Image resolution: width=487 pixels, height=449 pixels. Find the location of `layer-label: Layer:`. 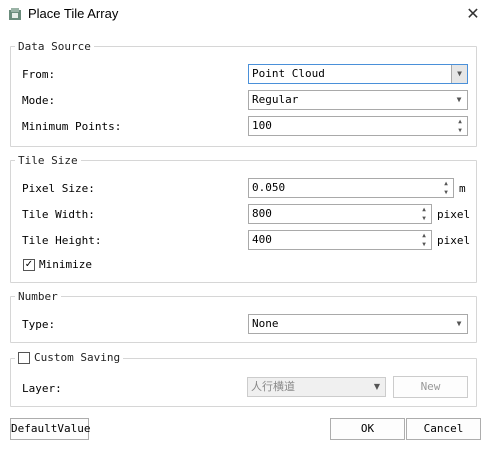

layer-label: Layer: is located at coordinates (42, 388).